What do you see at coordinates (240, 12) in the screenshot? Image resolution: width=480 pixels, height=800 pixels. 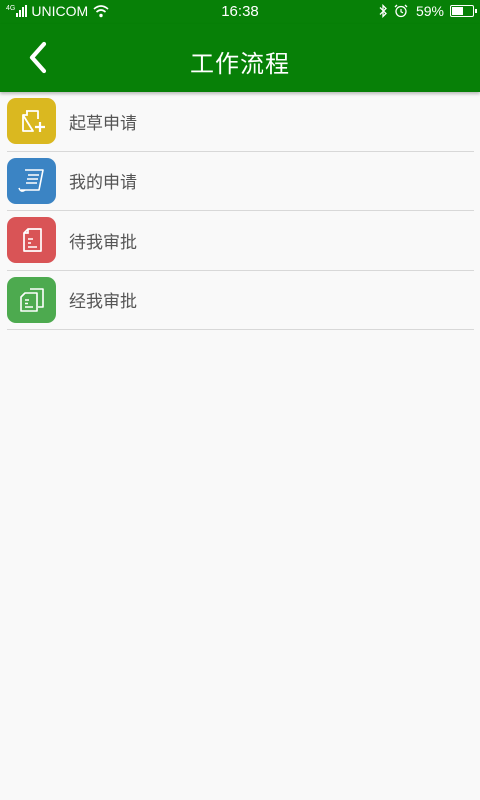 I see `status-bar: 4G UNICOM 16:38 59%` at bounding box center [240, 12].